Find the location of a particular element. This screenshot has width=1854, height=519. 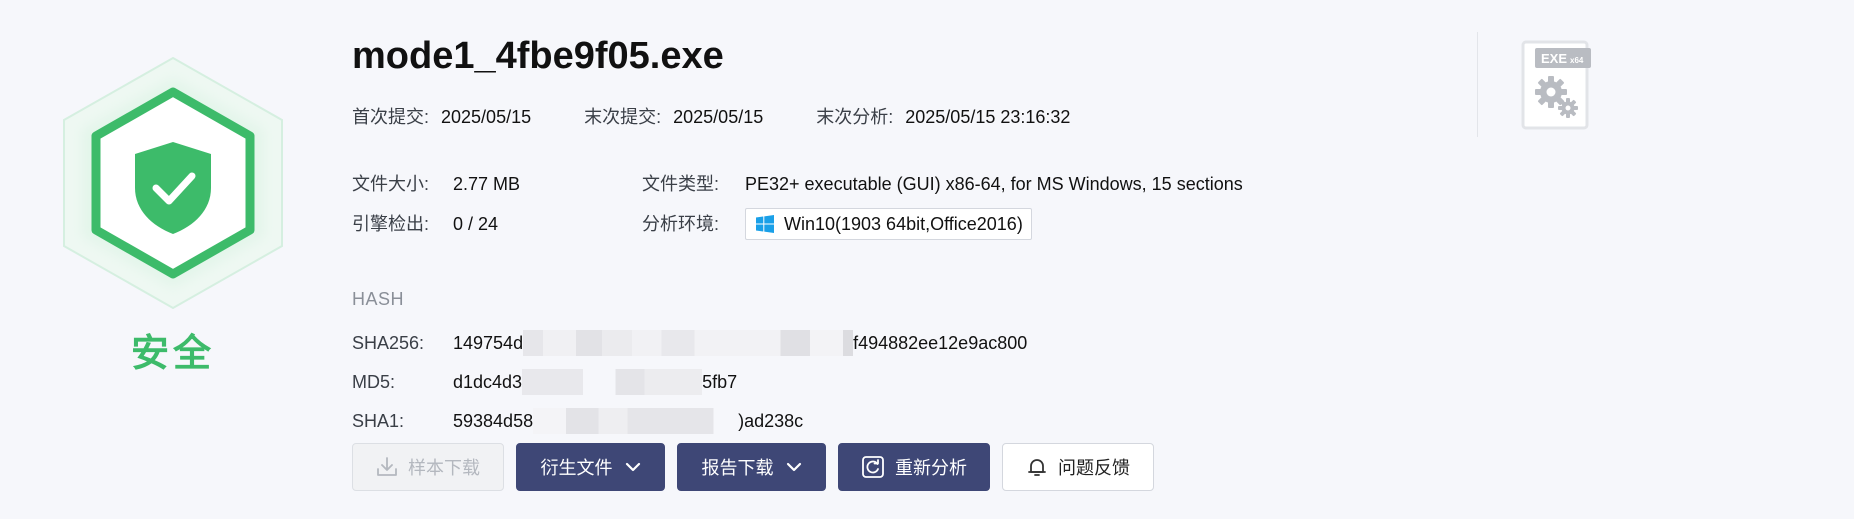

sha1-value: 59384d58 )ad238c is located at coordinates (628, 421).